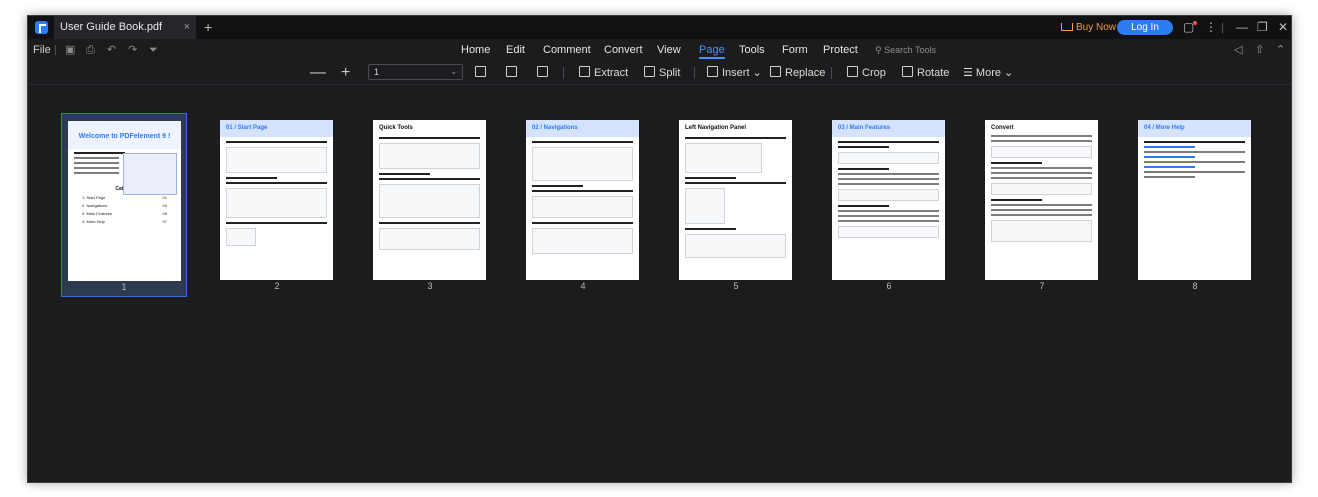 This screenshot has width=1318, height=497. Describe the element at coordinates (889, 205) in the screenshot. I see `page-thumbnail: 03 / Main Features 6` at that location.